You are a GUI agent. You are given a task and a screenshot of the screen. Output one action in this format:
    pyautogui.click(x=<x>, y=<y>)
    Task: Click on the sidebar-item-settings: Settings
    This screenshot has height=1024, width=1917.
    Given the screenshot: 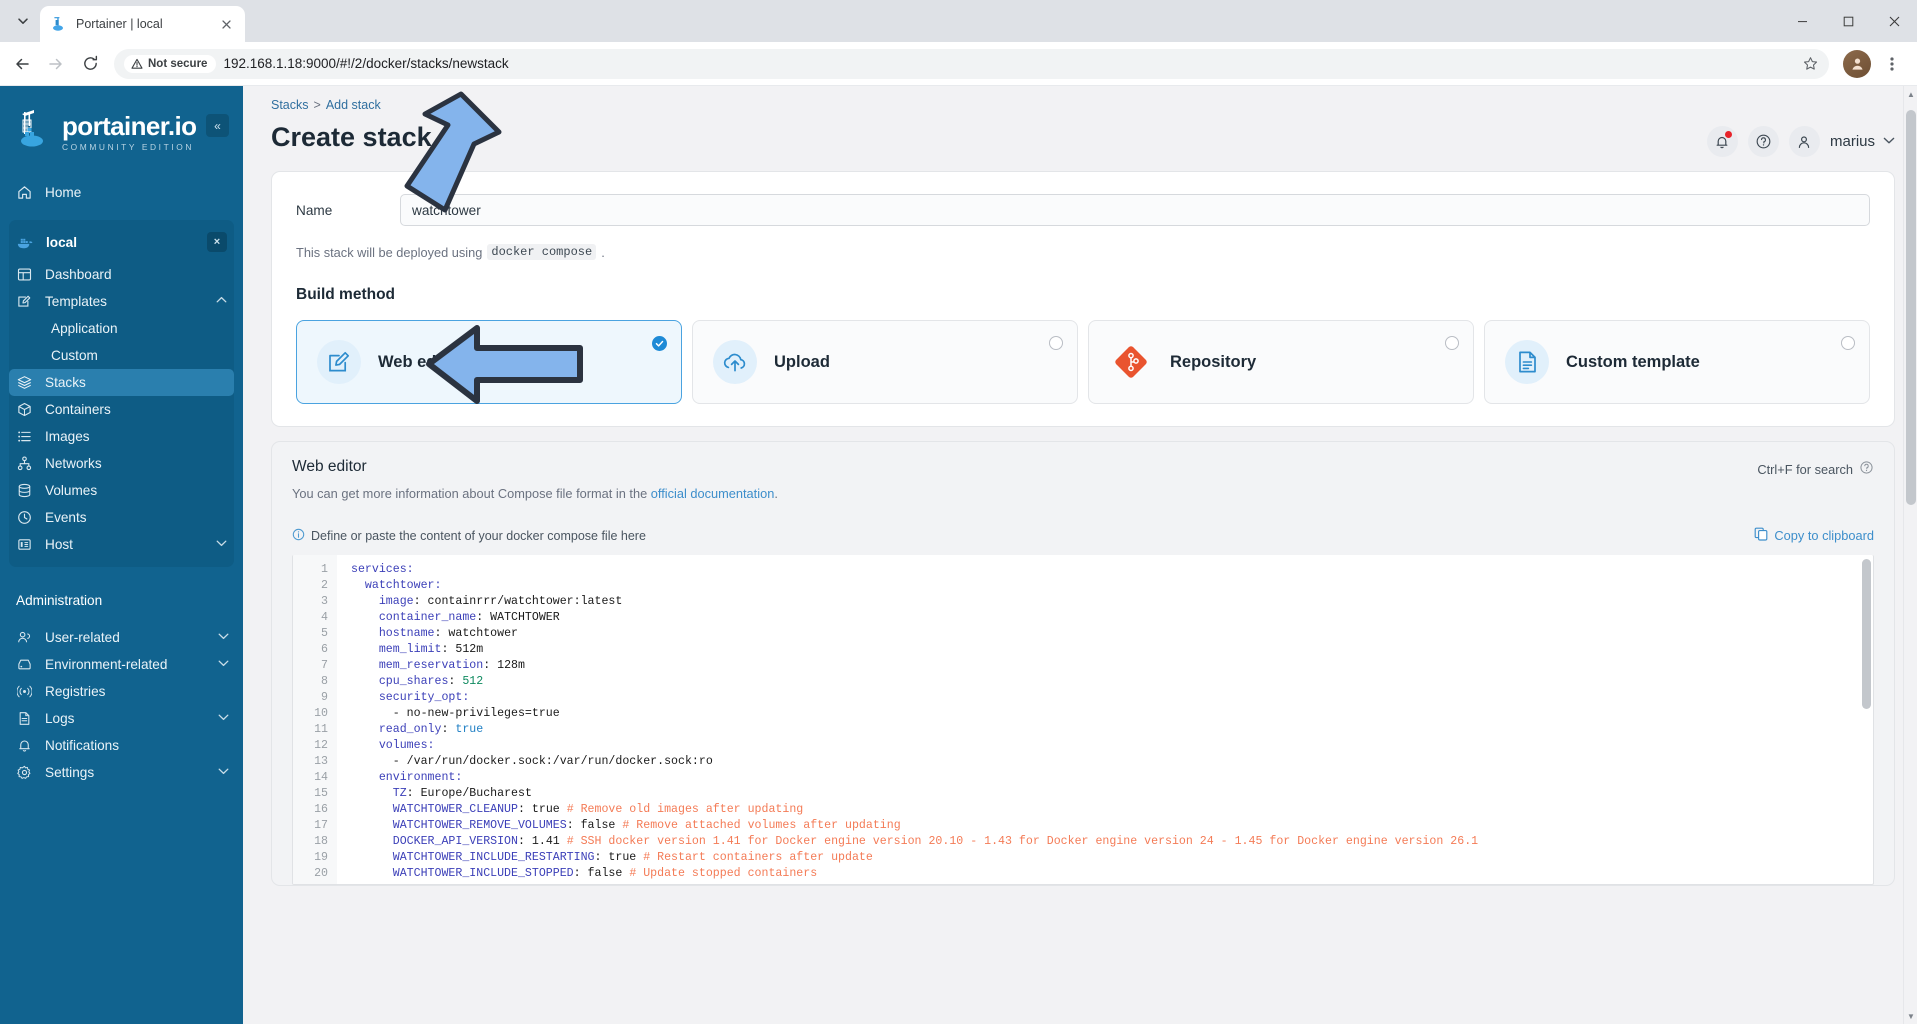 What is the action you would take?
    pyautogui.click(x=121, y=772)
    